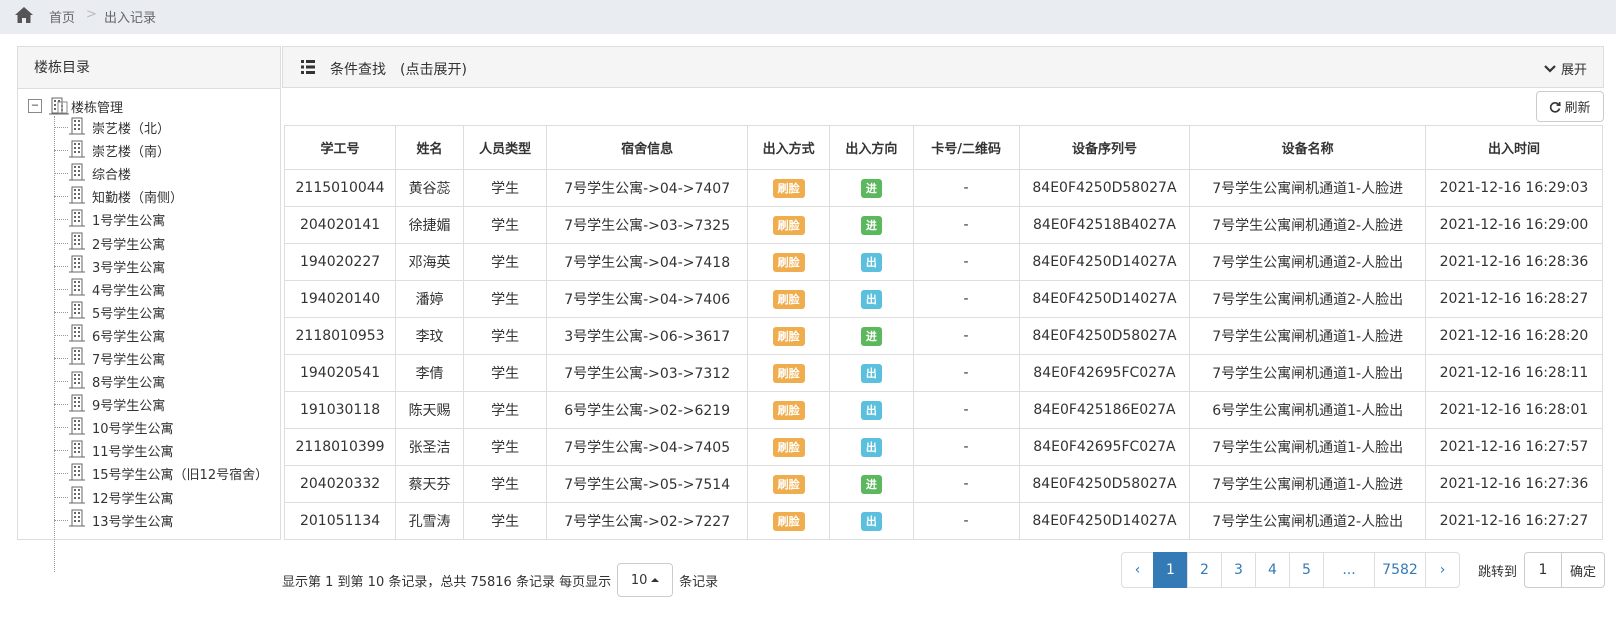  Describe the element at coordinates (128, 381) in the screenshot. I see `tree-item-label: 8号学生公寓` at that location.